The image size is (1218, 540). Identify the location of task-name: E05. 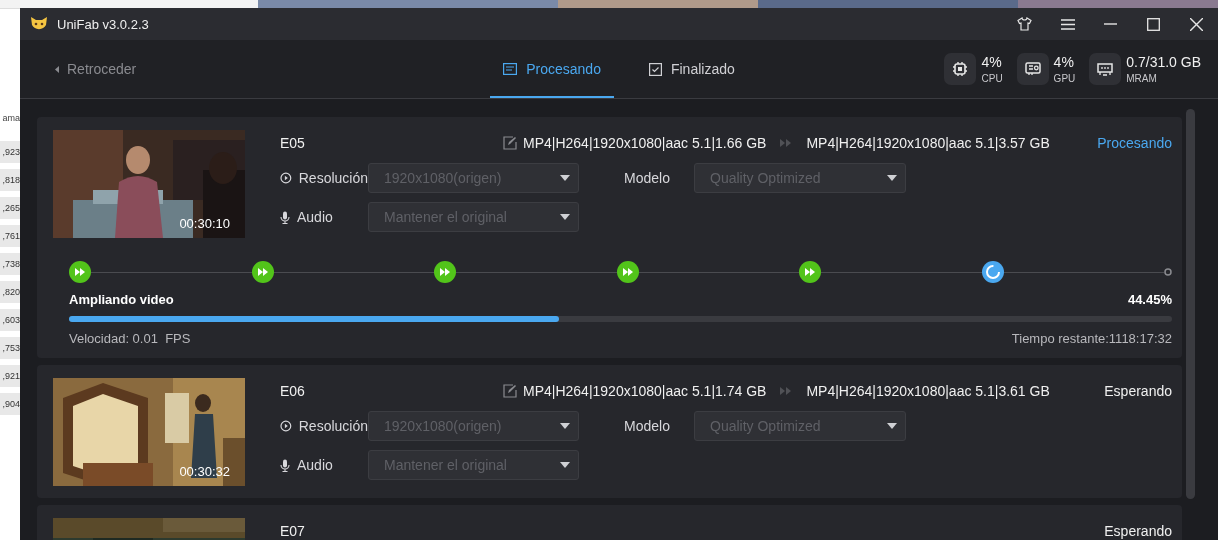
(293, 143).